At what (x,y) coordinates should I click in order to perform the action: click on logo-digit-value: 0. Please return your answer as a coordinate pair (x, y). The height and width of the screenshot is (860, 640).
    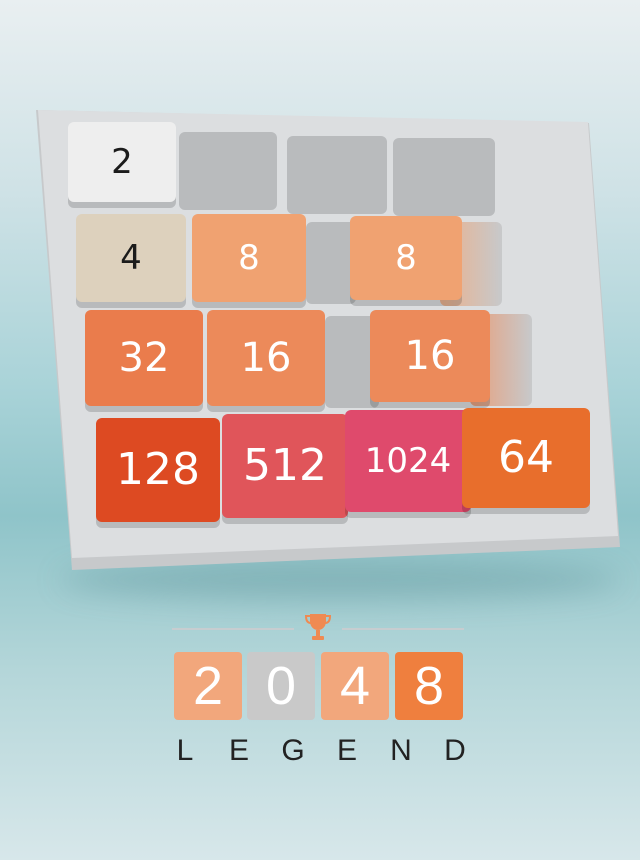
    Looking at the image, I should click on (281, 686).